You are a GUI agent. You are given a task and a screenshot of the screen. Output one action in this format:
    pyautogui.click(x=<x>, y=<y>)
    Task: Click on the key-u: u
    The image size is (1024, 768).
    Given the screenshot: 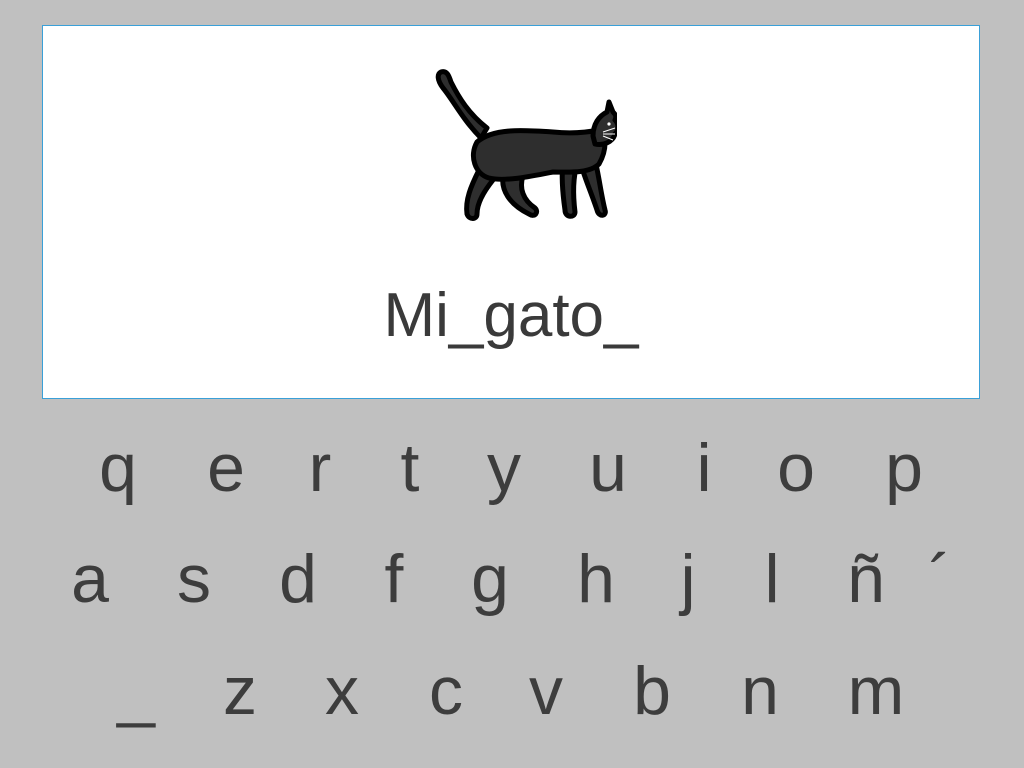 What is the action you would take?
    pyautogui.click(x=608, y=468)
    